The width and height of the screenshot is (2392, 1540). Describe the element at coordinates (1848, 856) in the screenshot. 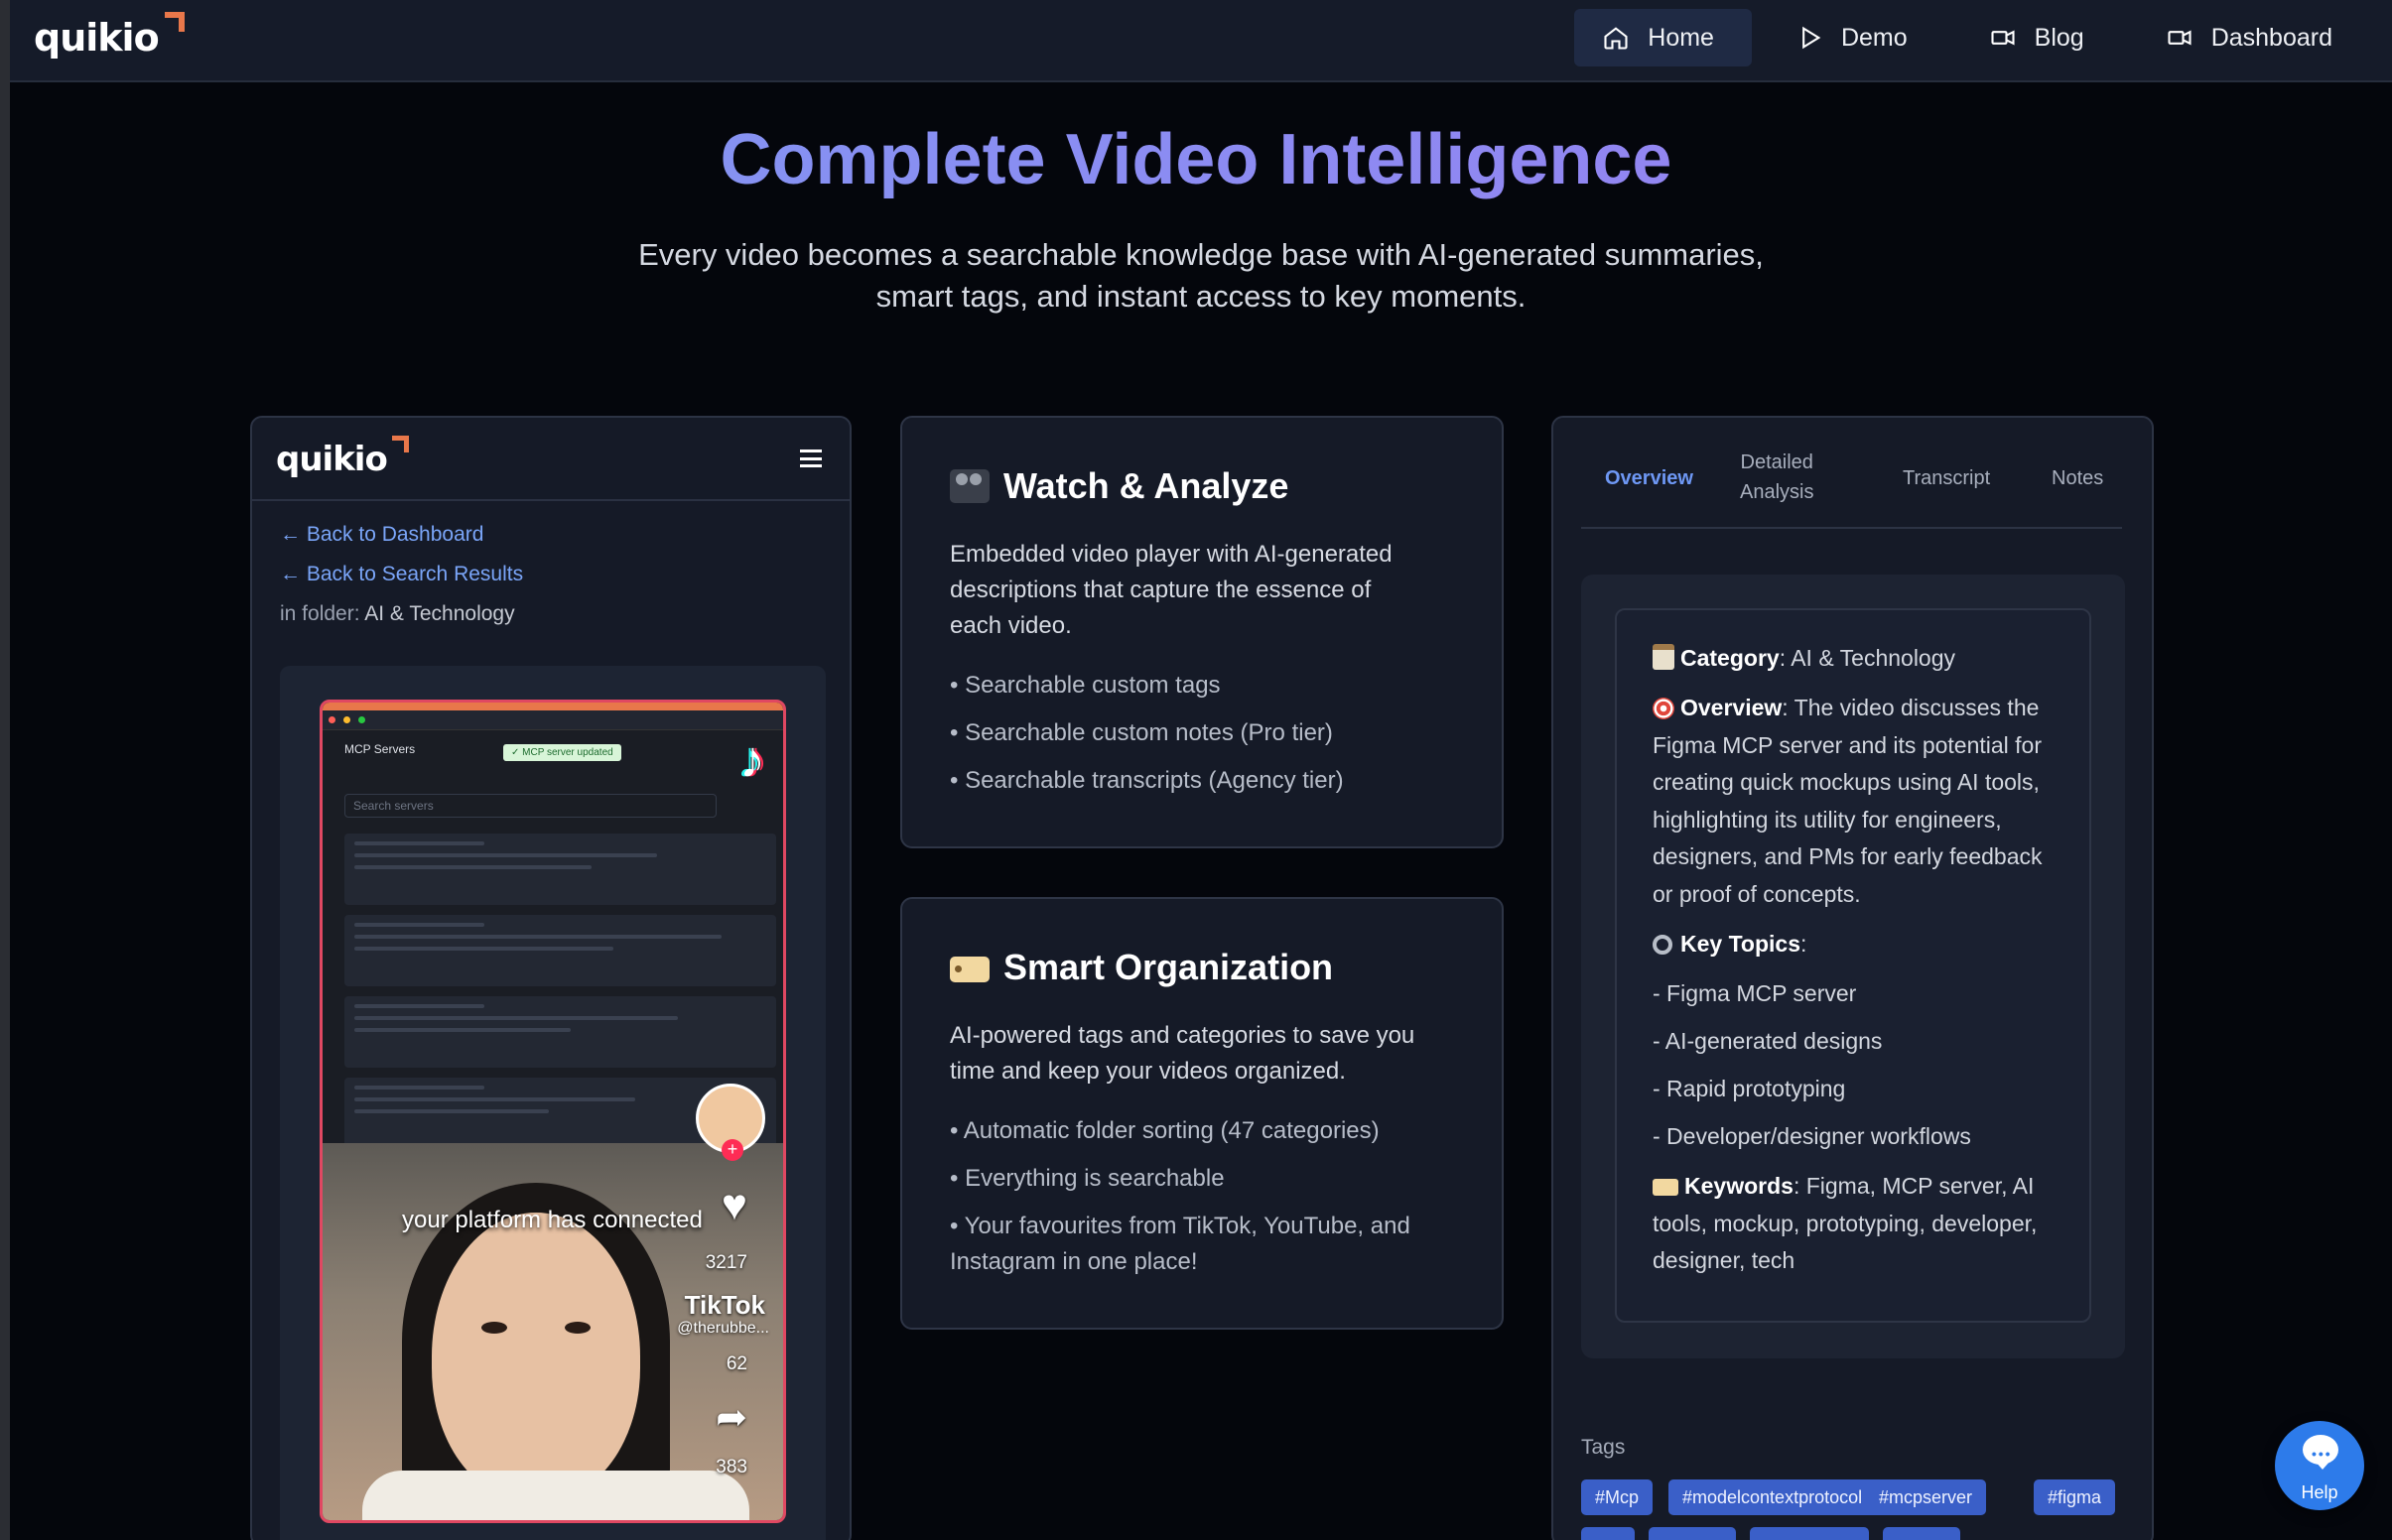

I see `overview-text: designers, and PMs for early feedback` at that location.